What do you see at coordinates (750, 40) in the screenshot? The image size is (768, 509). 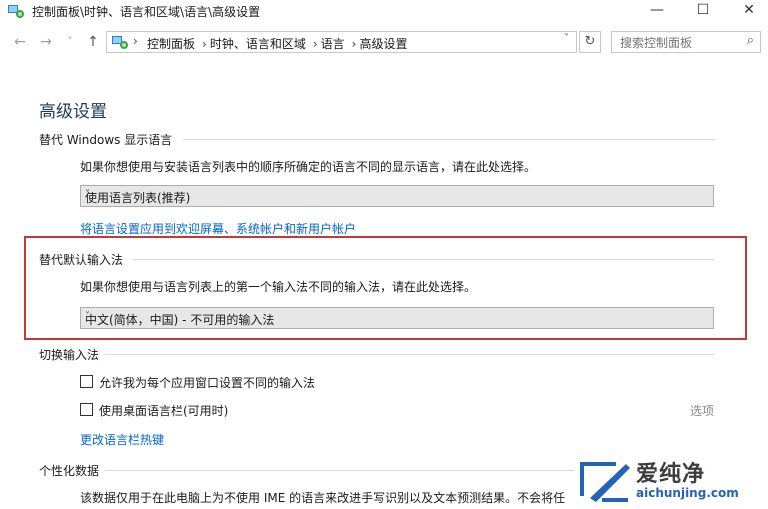 I see `search-icon: ⌕` at bounding box center [750, 40].